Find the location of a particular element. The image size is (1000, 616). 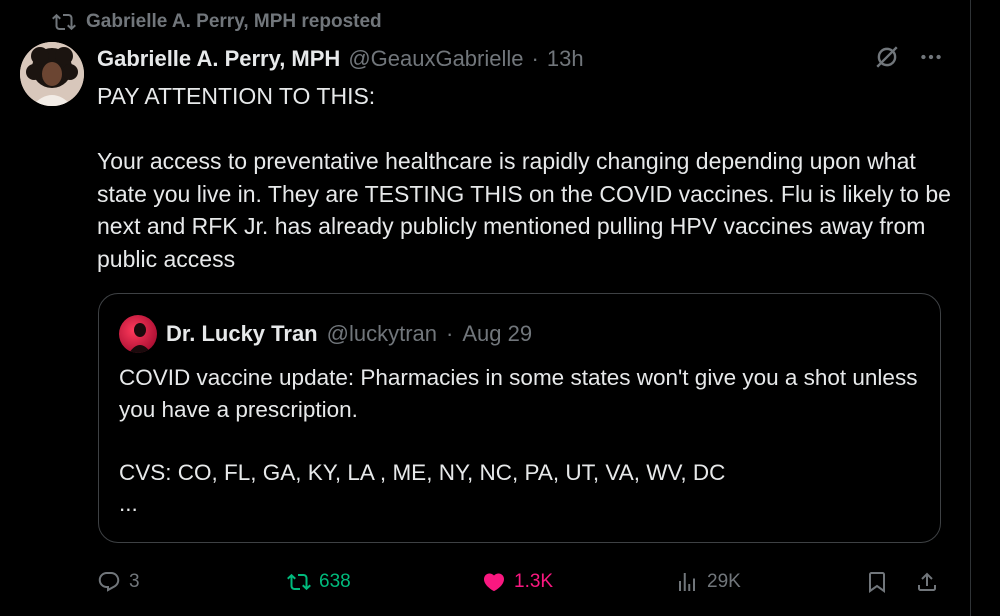

repost-button: 638 is located at coordinates (319, 582).